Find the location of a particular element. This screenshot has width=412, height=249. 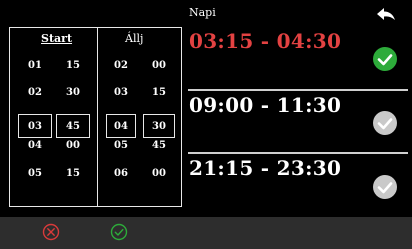

stop-column-header: Állj is located at coordinates (134, 38).